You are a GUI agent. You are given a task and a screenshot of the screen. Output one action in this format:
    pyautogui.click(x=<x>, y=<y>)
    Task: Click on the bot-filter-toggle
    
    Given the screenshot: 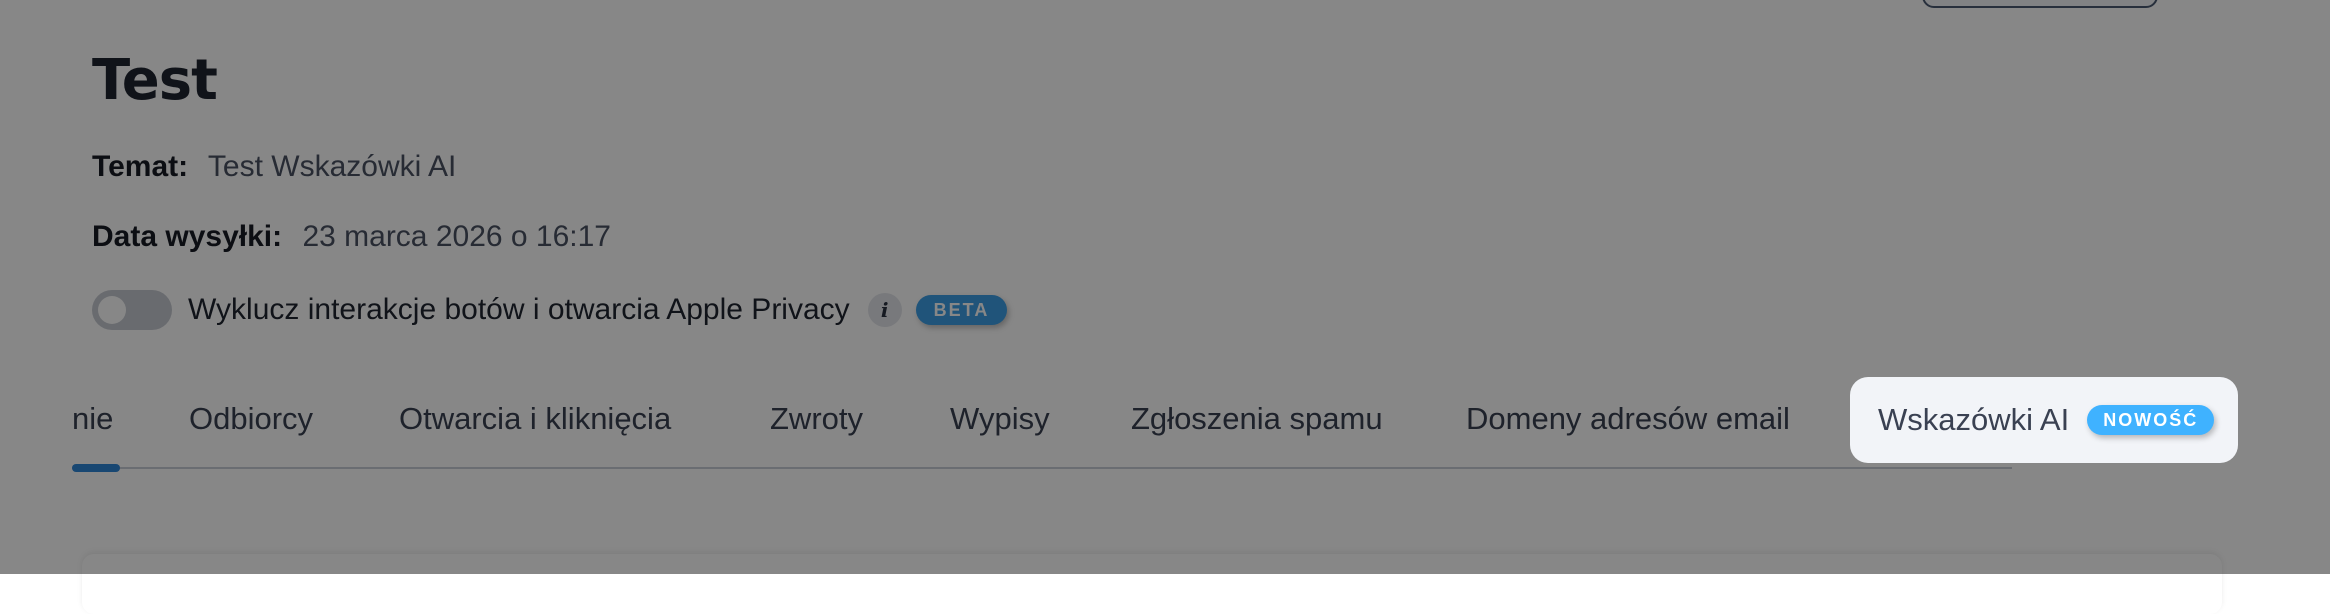 What is the action you would take?
    pyautogui.click(x=132, y=310)
    